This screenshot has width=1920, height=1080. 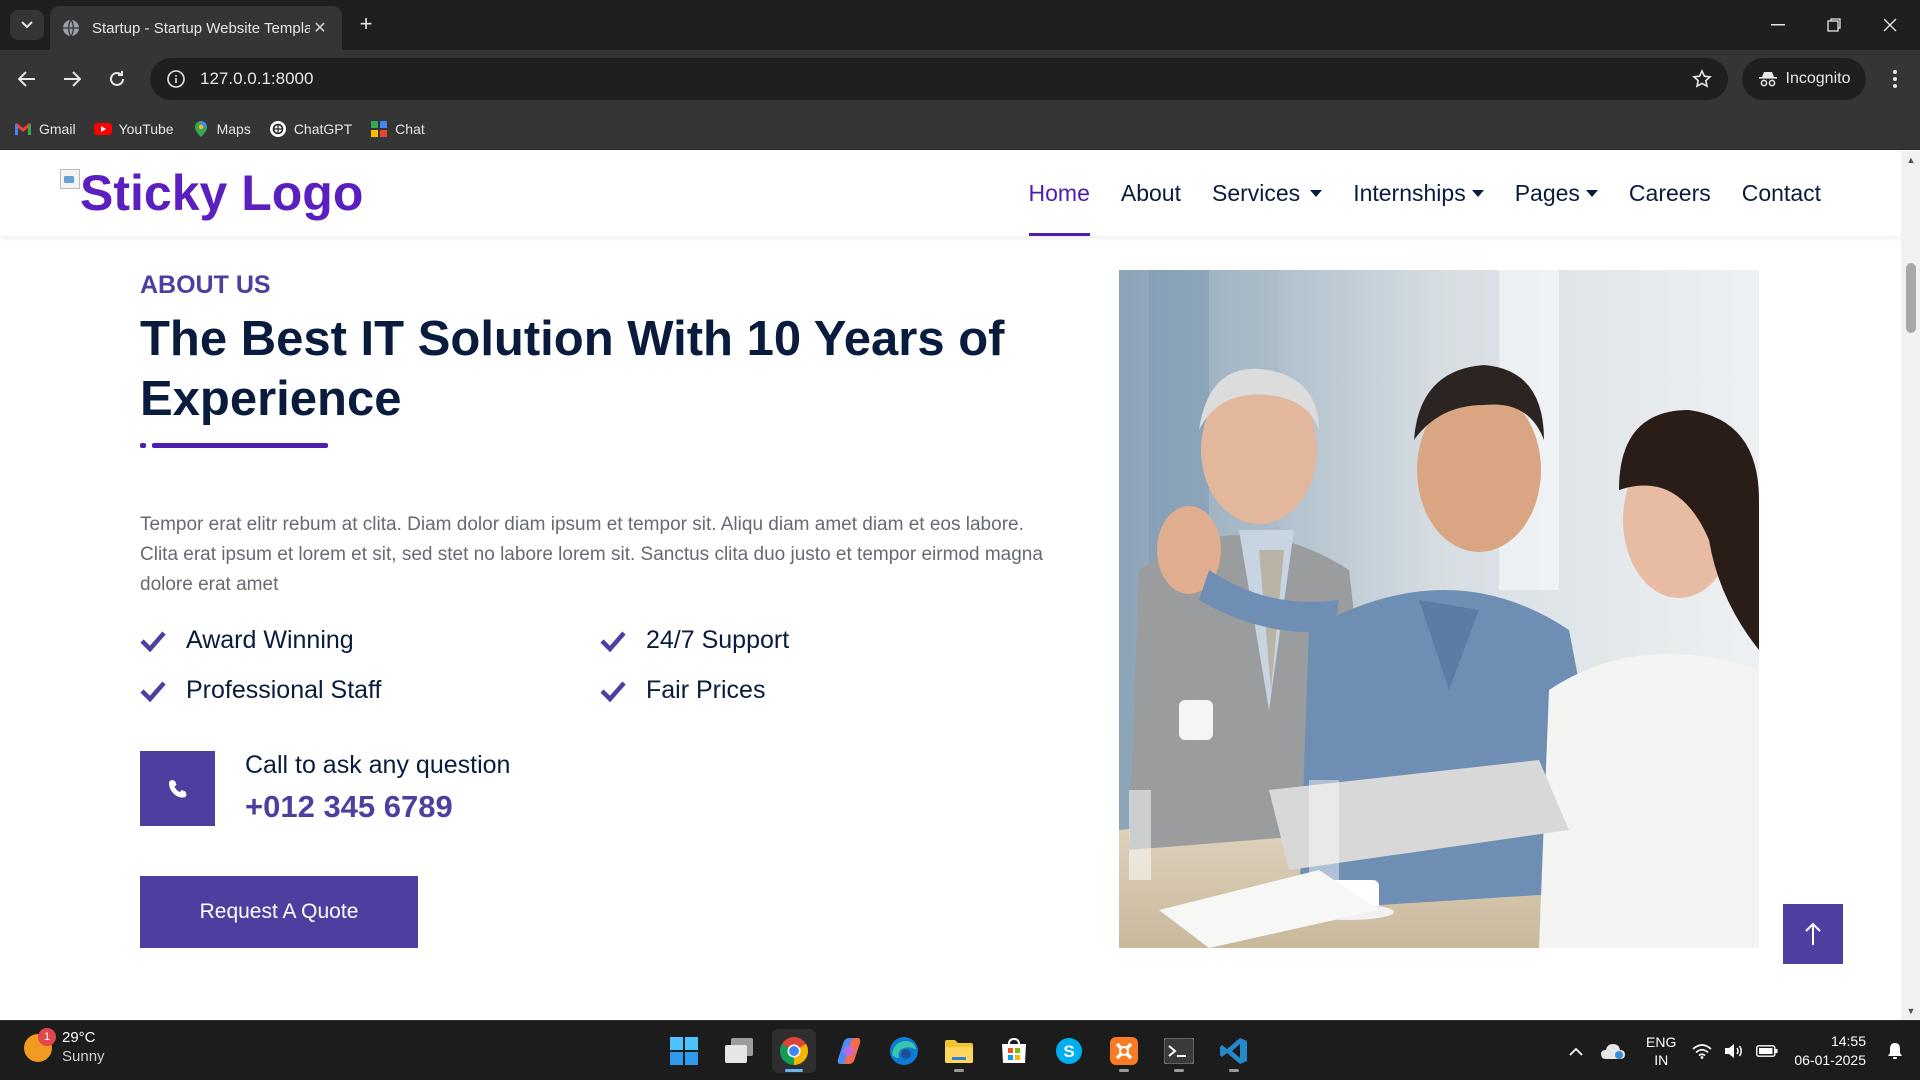 I want to click on clock-time: 14:55, so click(x=1848, y=1041).